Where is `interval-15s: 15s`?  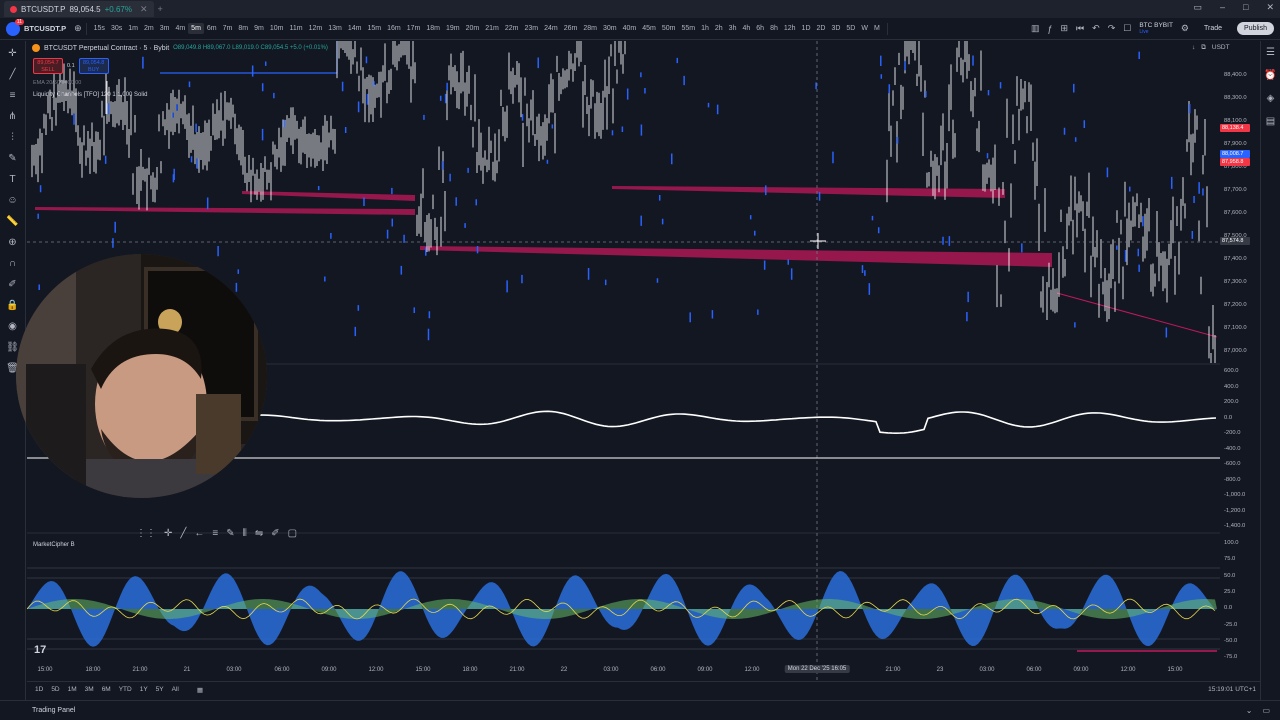 interval-15s: 15s is located at coordinates (99, 28).